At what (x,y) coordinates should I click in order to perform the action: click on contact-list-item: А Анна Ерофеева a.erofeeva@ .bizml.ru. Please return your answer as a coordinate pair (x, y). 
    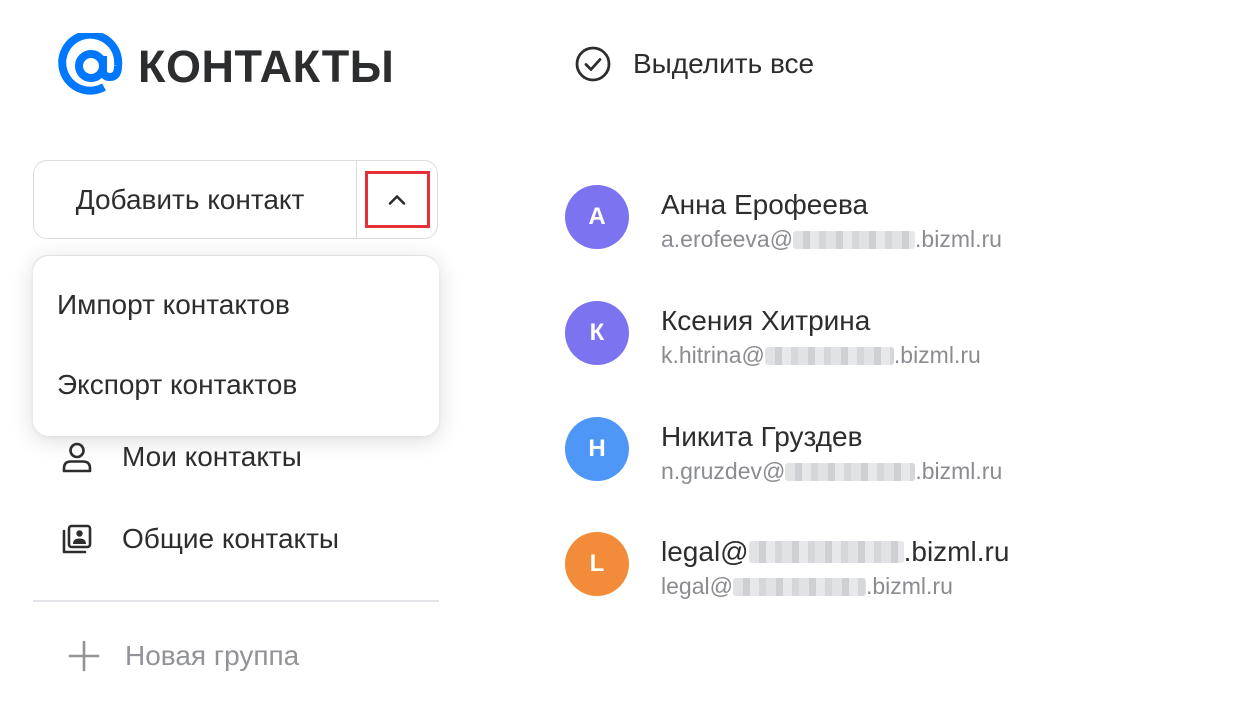
    Looking at the image, I should click on (783, 219).